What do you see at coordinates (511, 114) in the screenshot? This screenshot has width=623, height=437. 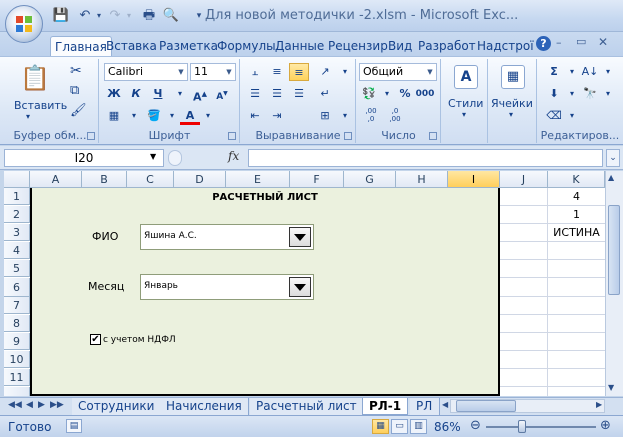 I see `cells-dropdown-icon: ▾` at bounding box center [511, 114].